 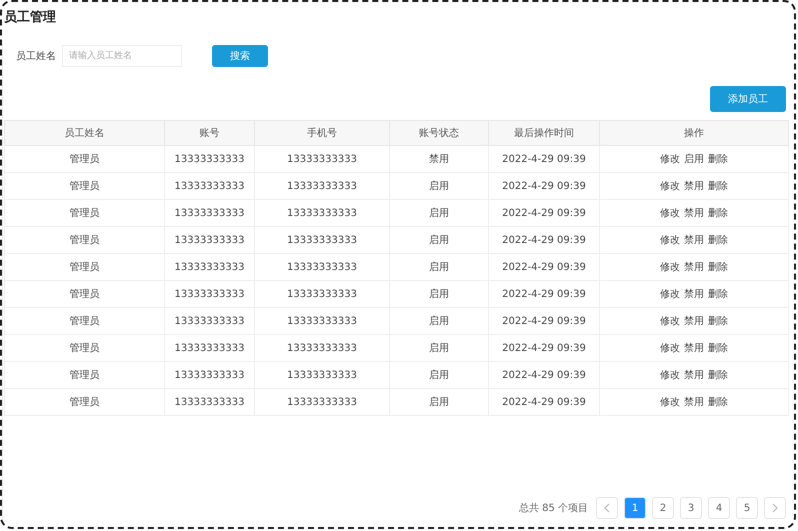 I want to click on chevron-left-icon, so click(x=607, y=508).